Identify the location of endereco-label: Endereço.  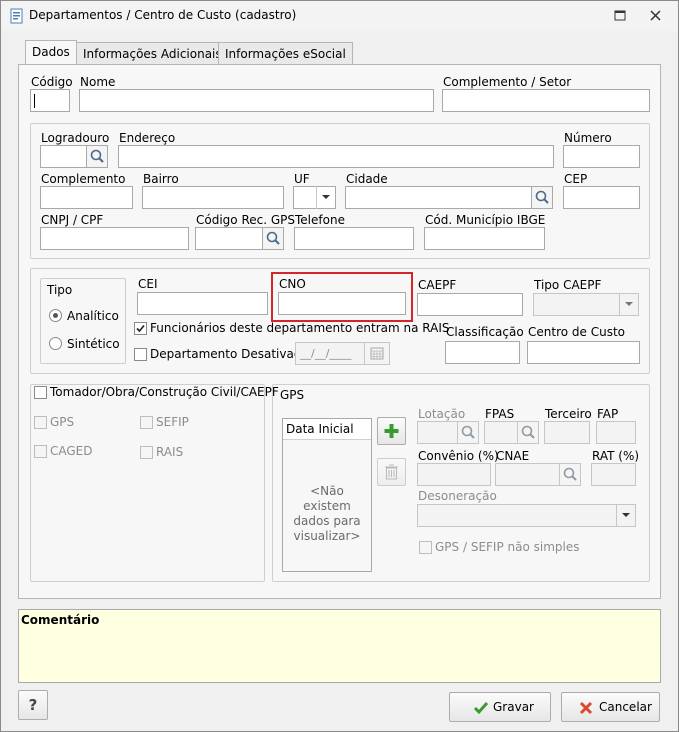
(147, 138).